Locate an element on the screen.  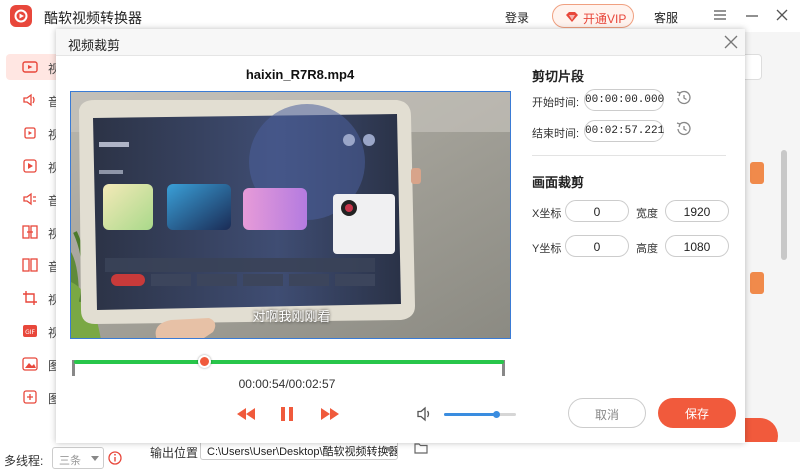
x-input: 0 is located at coordinates (597, 211).